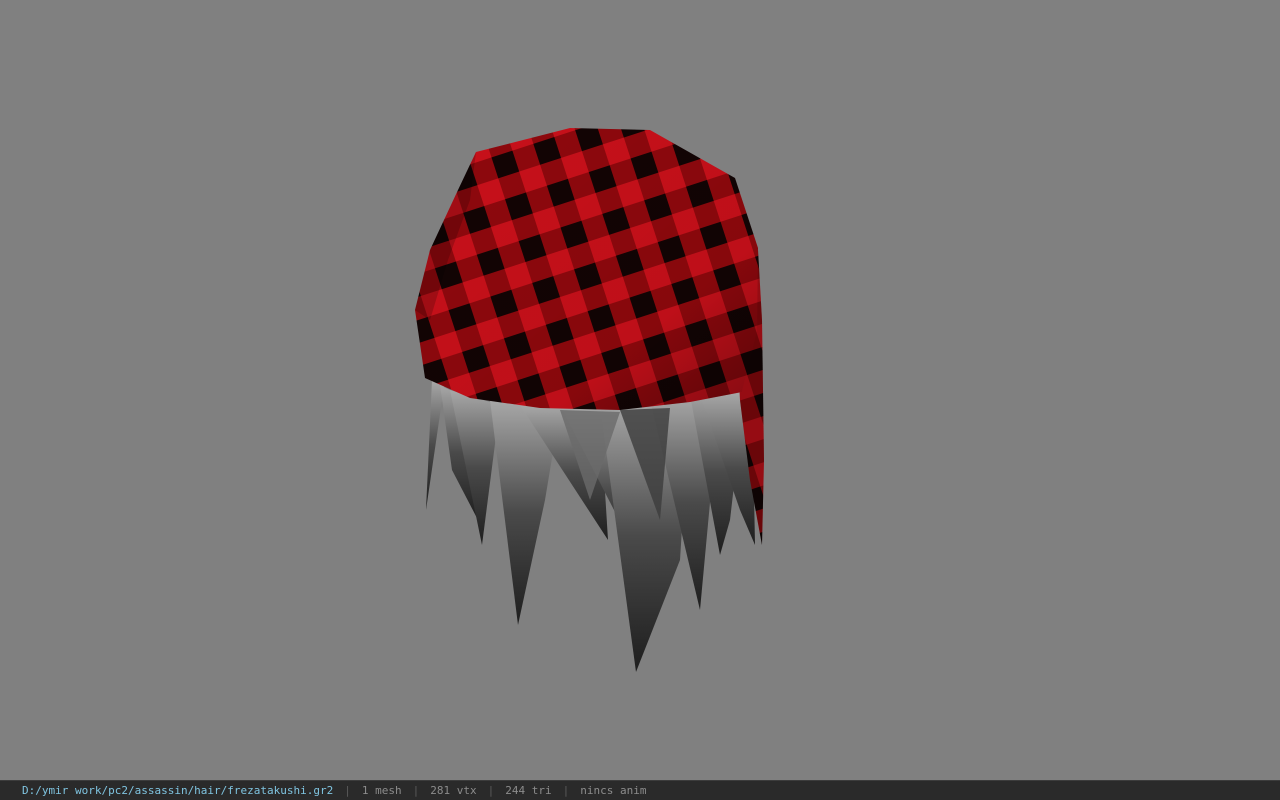 This screenshot has height=800, width=1280. I want to click on vertex-count: 281 vtx, so click(453, 790).